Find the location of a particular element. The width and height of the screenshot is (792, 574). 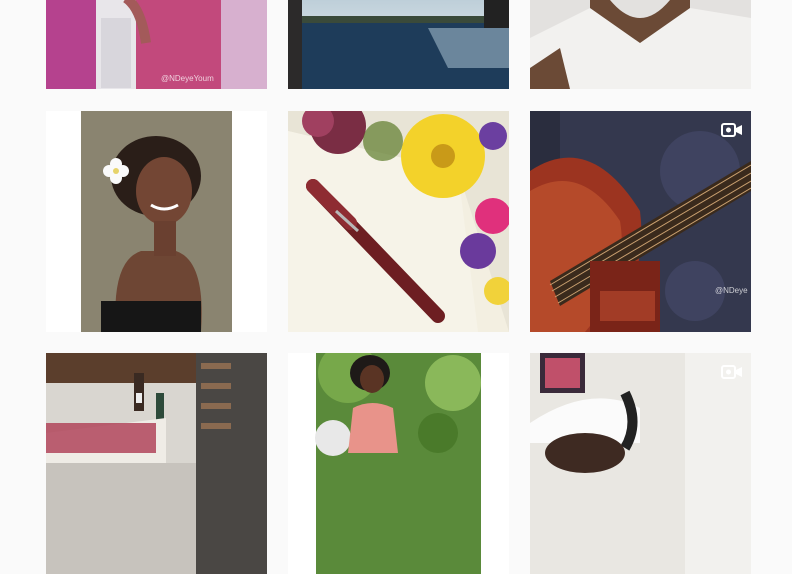

grid-tile-portrait-flower is located at coordinates (156, 221).